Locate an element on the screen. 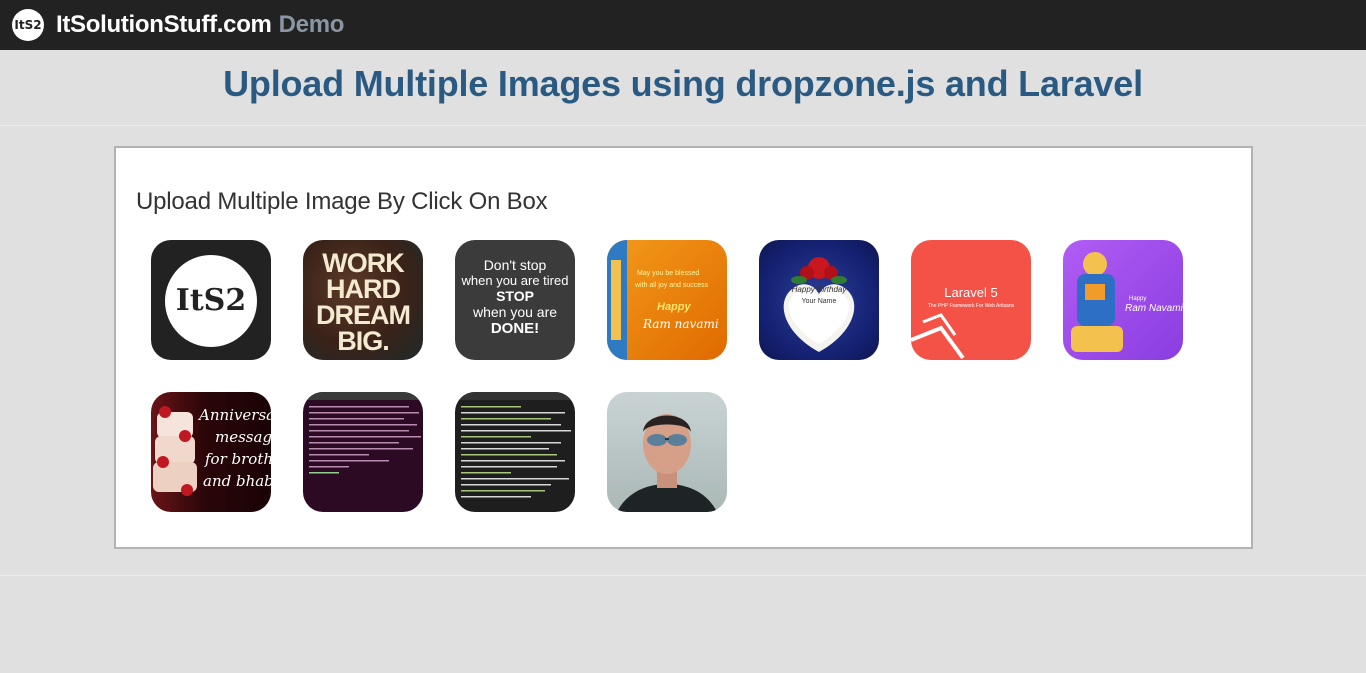  ram-orange-line3: Happy is located at coordinates (674, 307).